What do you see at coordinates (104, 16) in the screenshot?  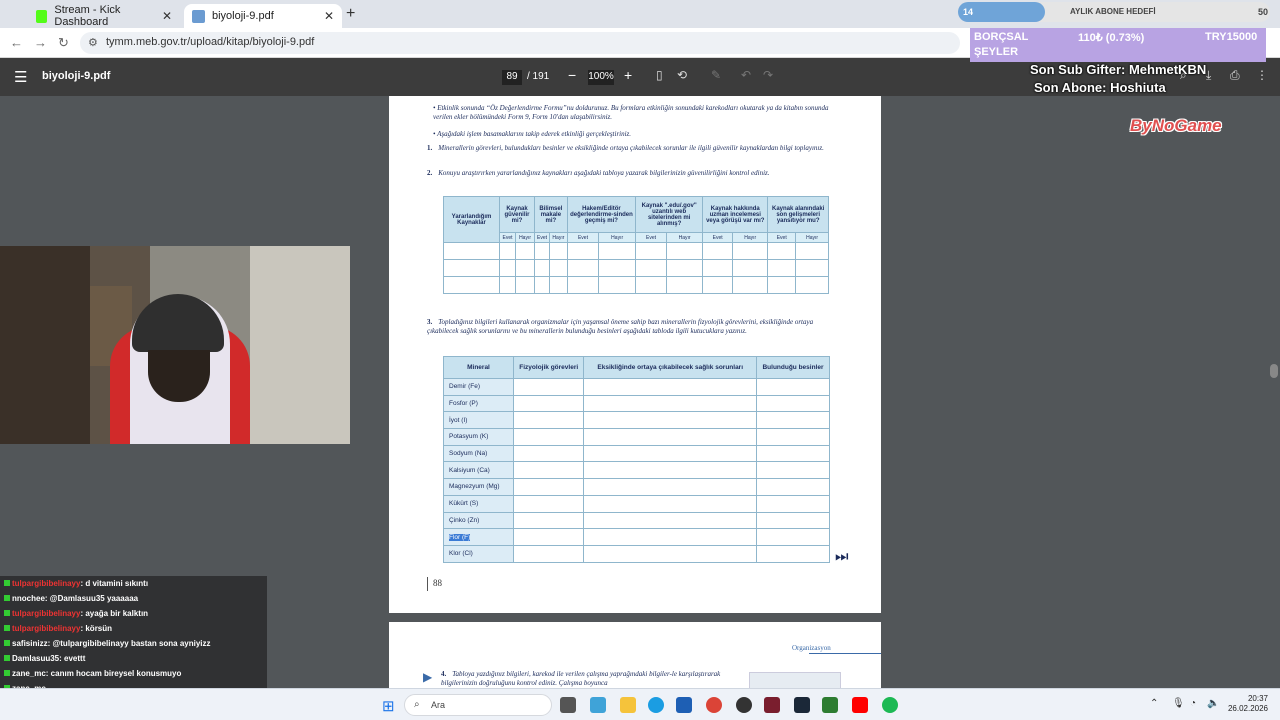 I see `tab-kick-dashboard: Stream - Kick Dashboard ✕` at bounding box center [104, 16].